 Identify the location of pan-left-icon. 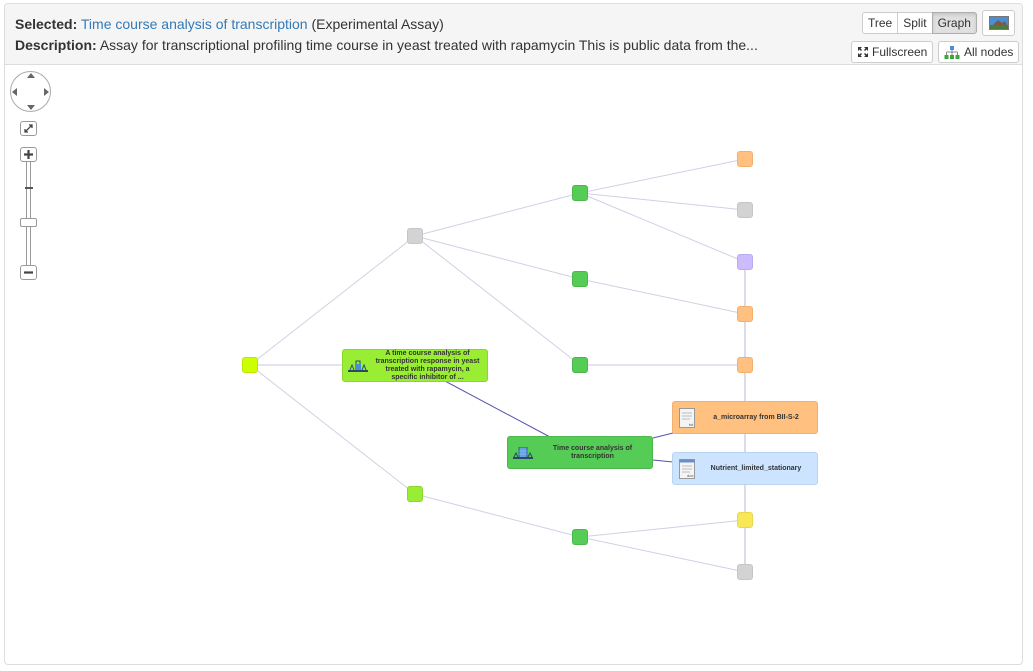
(14, 92).